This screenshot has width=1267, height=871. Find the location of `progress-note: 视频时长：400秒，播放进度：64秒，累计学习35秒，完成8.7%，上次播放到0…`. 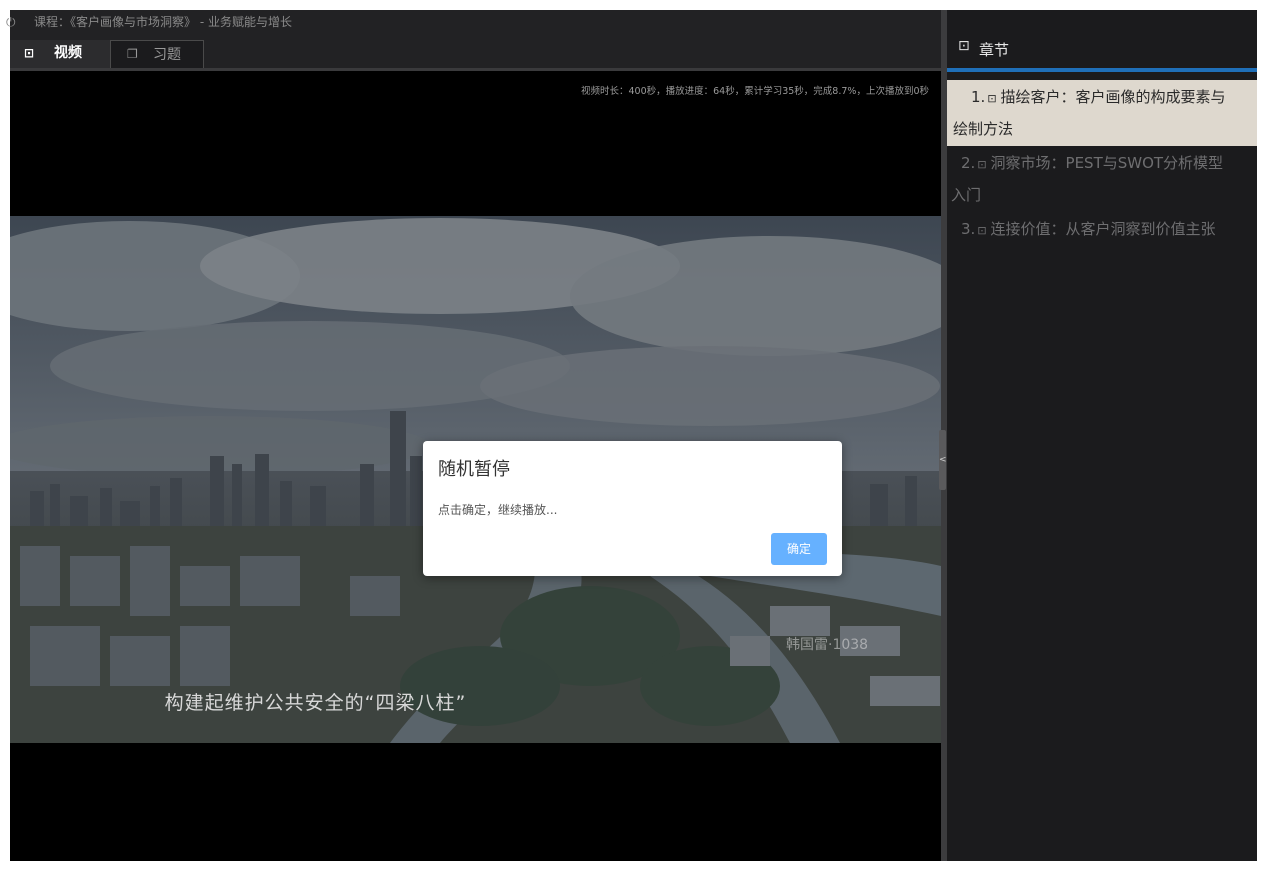

progress-note: 视频时长：400秒，播放进度：64秒，累计学习35秒，完成8.7%，上次播放到0… is located at coordinates (755, 91).